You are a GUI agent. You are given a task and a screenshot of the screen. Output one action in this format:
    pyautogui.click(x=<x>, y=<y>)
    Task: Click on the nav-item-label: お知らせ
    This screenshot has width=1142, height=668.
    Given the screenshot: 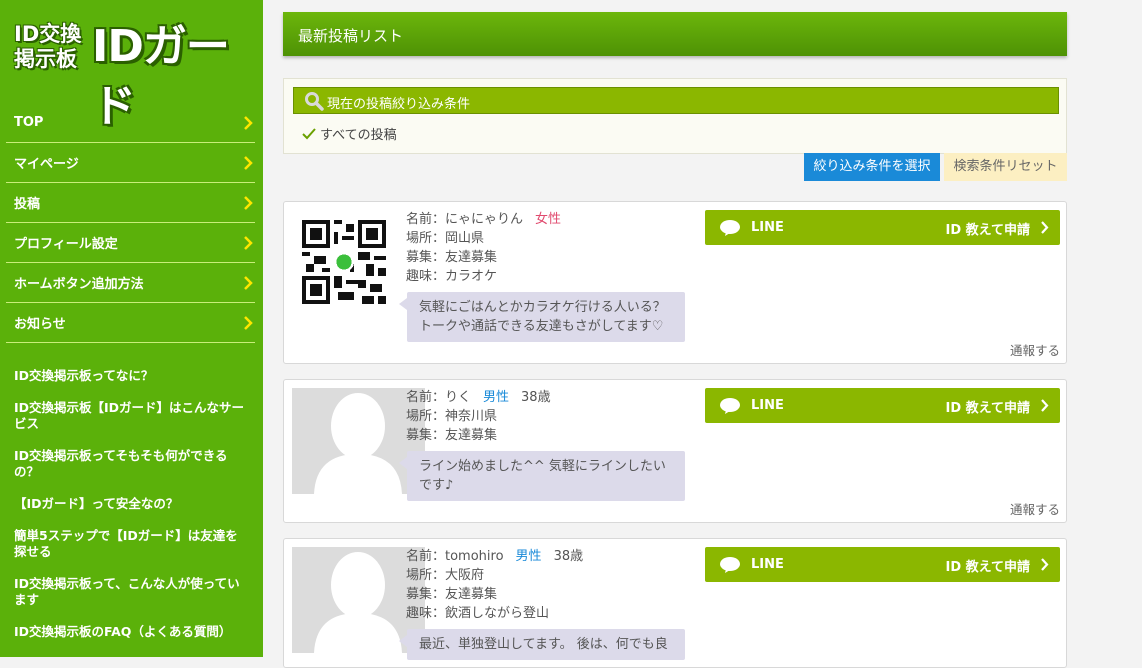 What is the action you would take?
    pyautogui.click(x=40, y=324)
    